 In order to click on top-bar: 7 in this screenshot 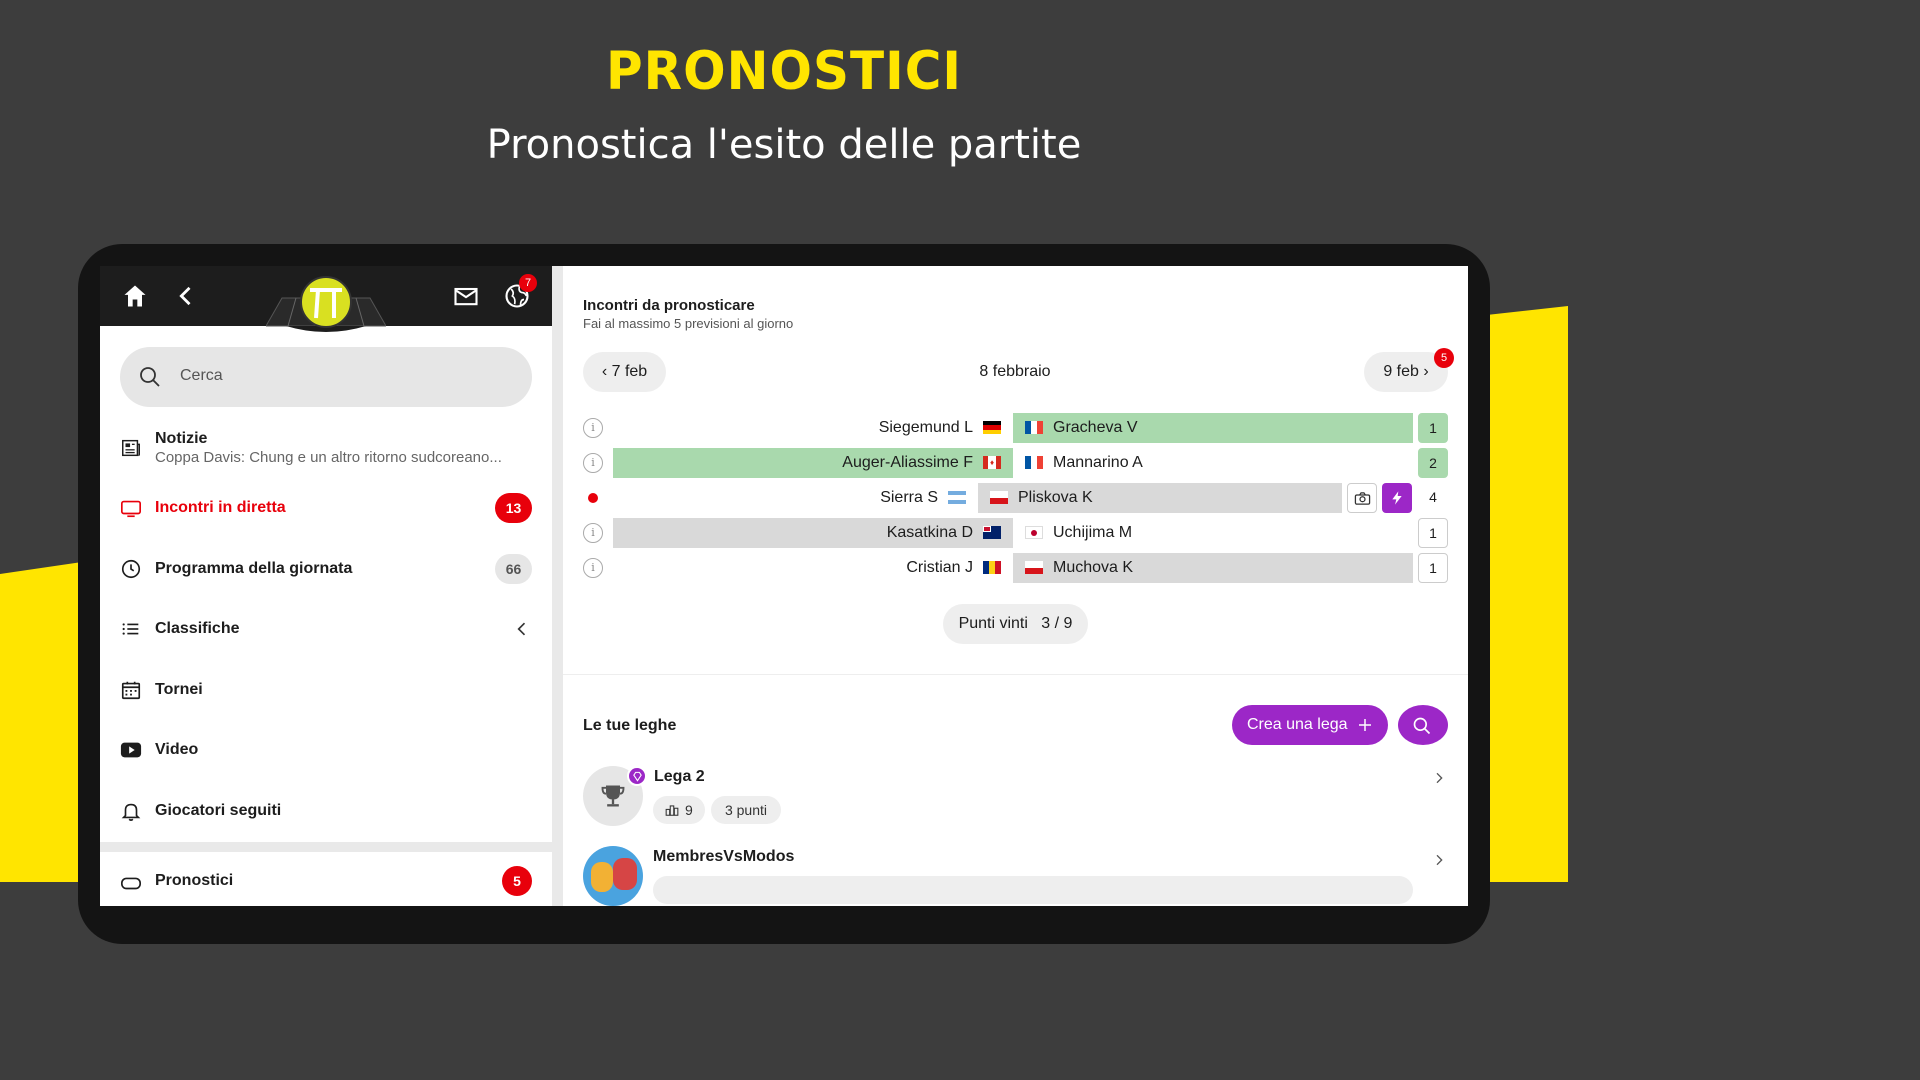, I will do `click(326, 299)`.